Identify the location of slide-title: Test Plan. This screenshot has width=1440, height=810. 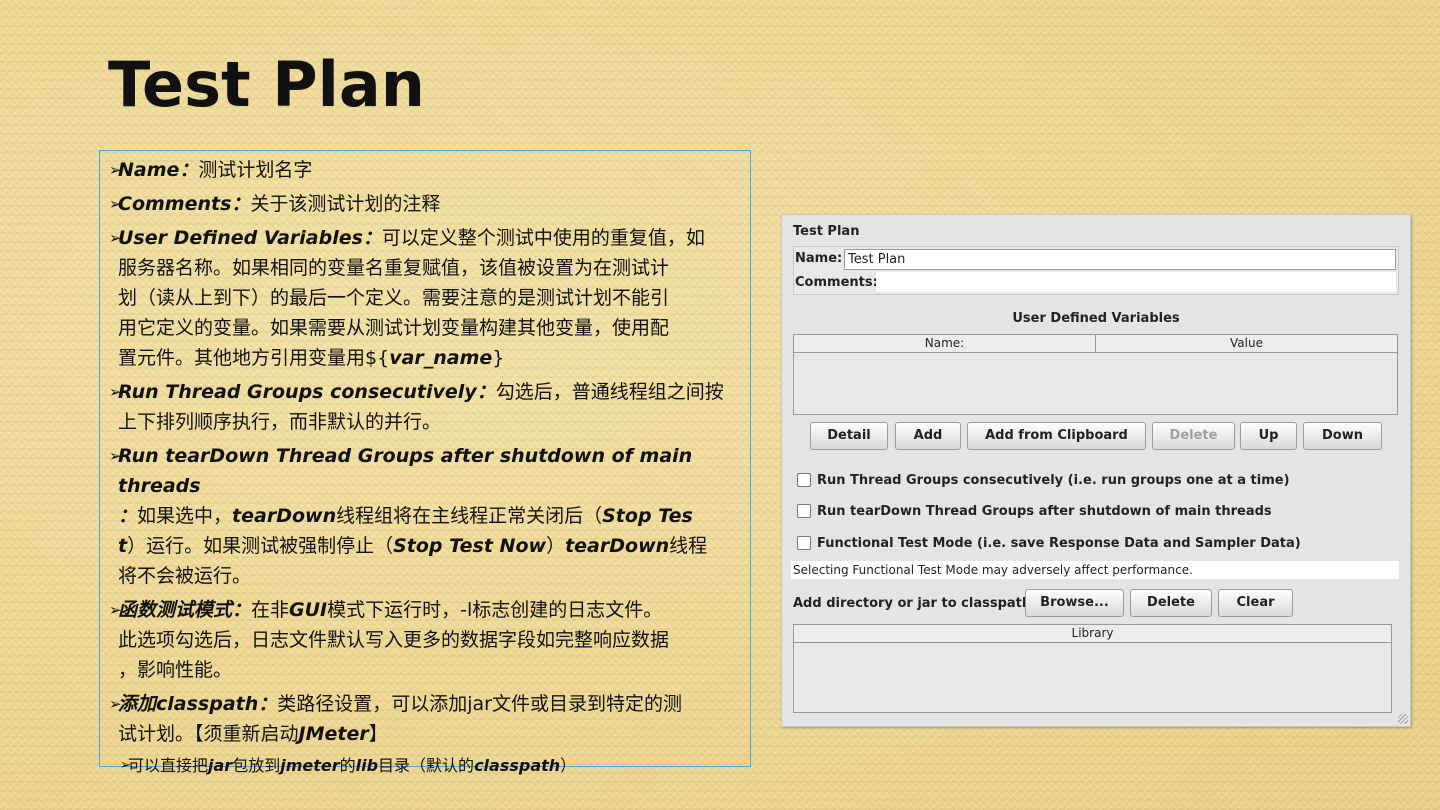
(266, 84).